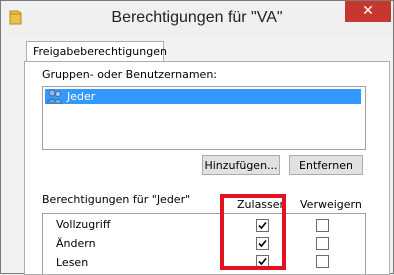 The width and height of the screenshot is (394, 275). What do you see at coordinates (322, 225) in the screenshot?
I see `deny-checkbox-full-control` at bounding box center [322, 225].